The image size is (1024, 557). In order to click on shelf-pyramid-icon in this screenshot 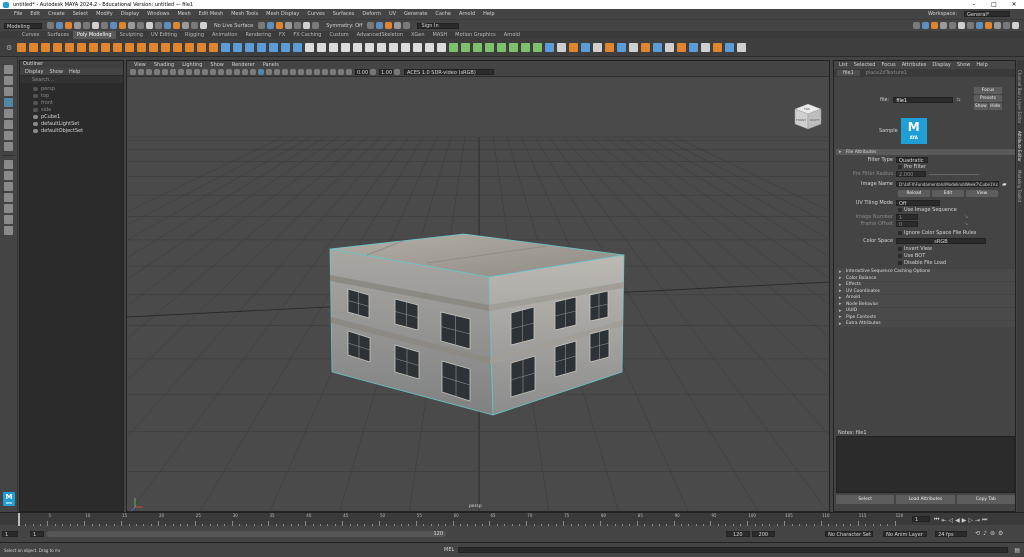, I will do `click(117, 47)`.